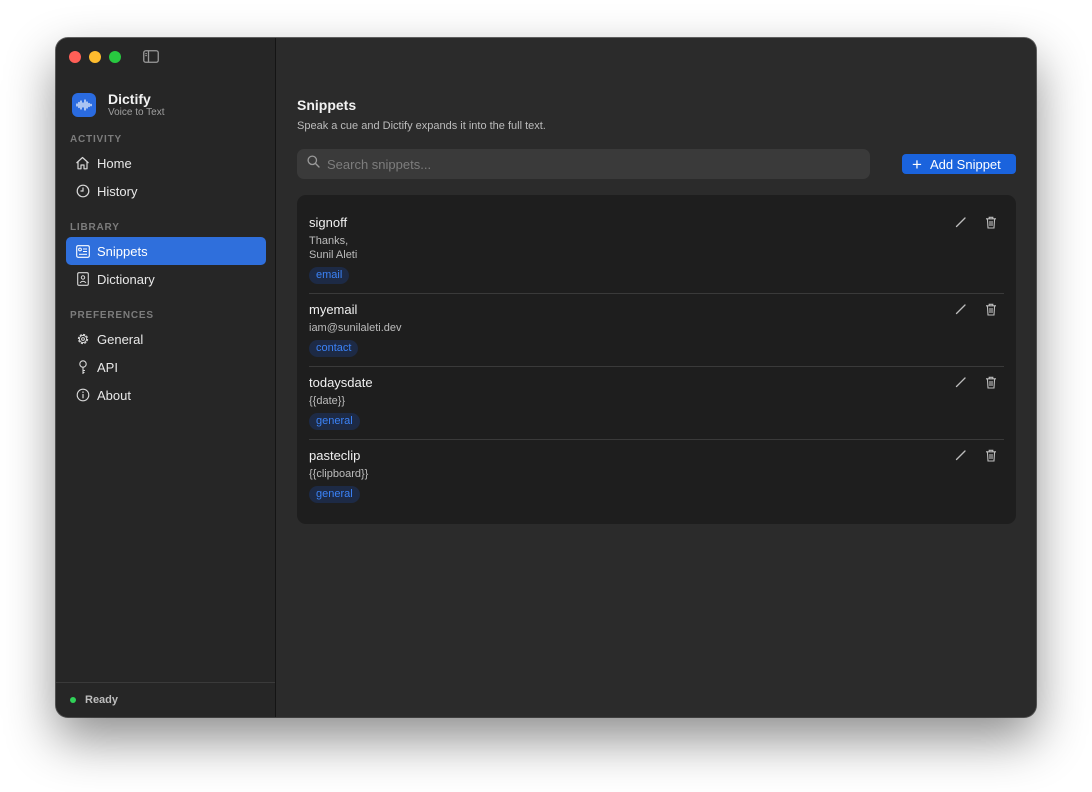 The image size is (1092, 792). What do you see at coordinates (129, 99) in the screenshot?
I see `app-name: Dictify` at bounding box center [129, 99].